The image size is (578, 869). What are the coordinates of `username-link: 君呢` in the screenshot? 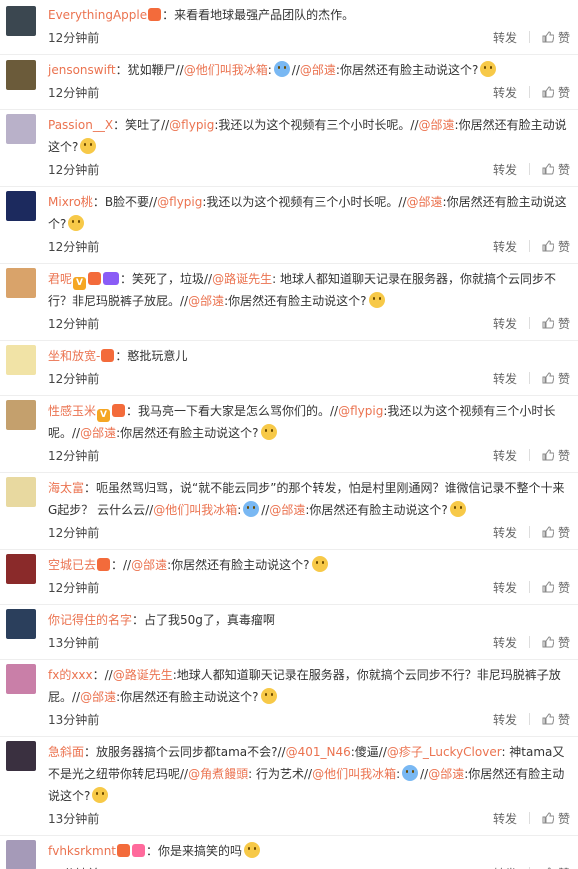 It's located at (60, 279).